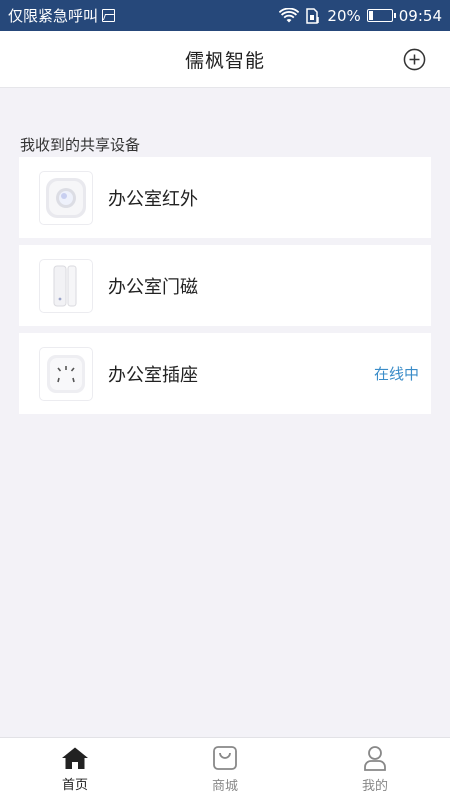 This screenshot has width=450, height=800. What do you see at coordinates (344, 15) in the screenshot?
I see `battery-percent: 20%` at bounding box center [344, 15].